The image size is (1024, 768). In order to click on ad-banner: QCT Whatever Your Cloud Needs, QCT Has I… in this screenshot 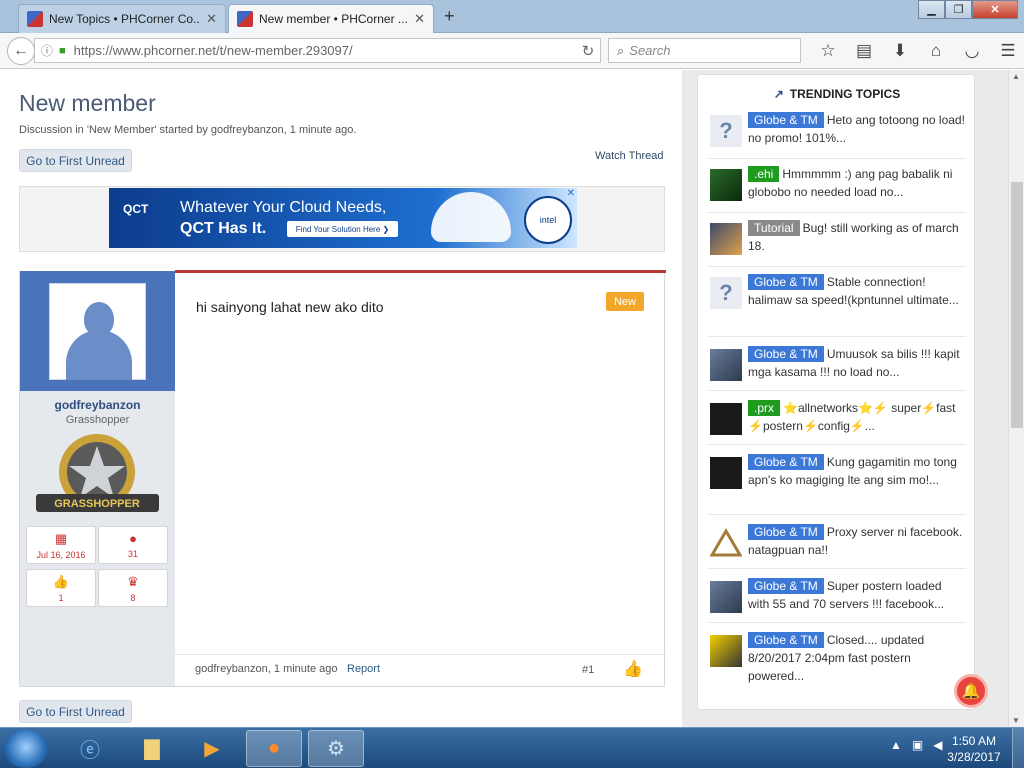, I will do `click(343, 218)`.